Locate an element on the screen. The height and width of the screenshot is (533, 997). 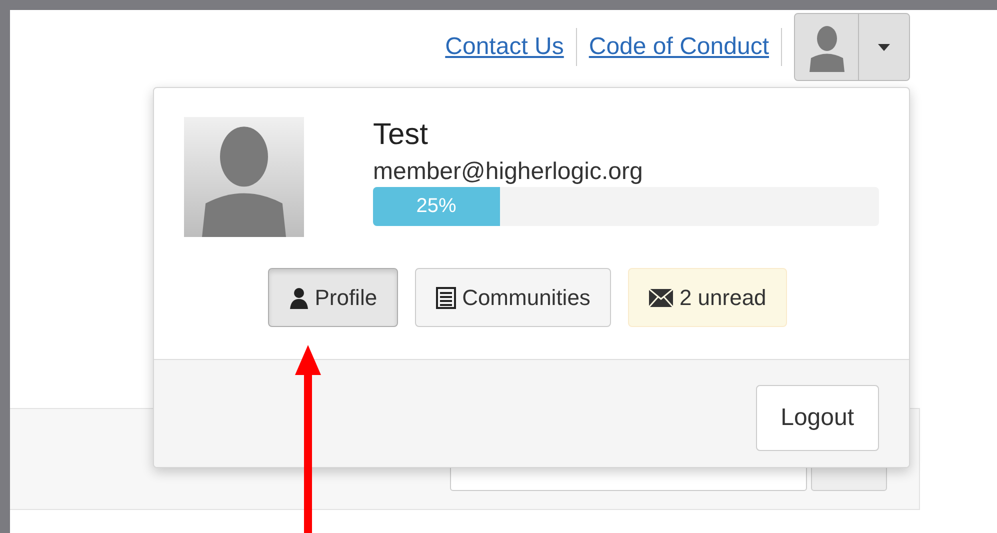
logout-button: Logout is located at coordinates (817, 417).